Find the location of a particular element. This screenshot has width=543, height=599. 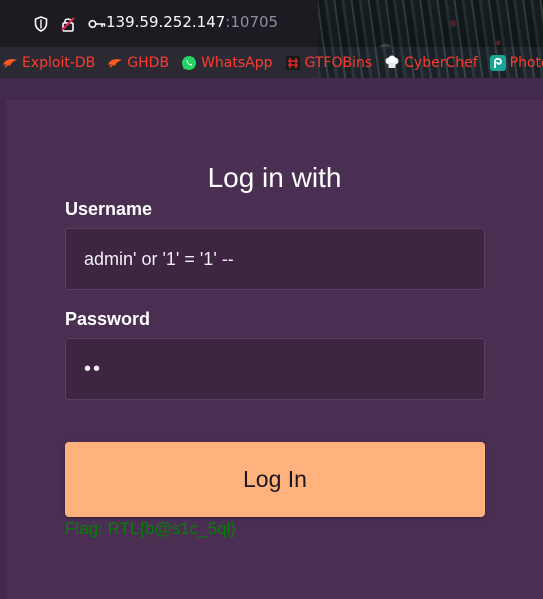

bookmark-cyberchef: CyberChef is located at coordinates (434, 62).